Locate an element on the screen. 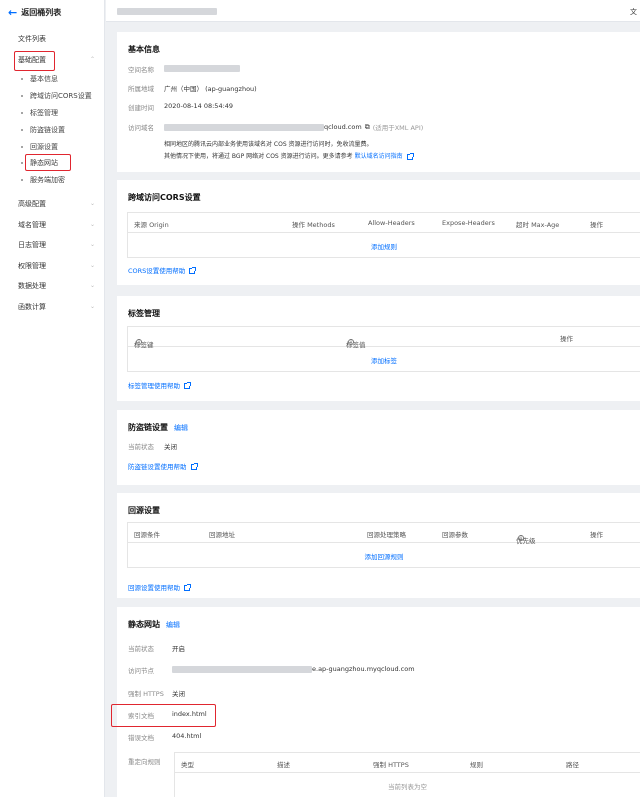 This screenshot has width=640, height=797. field-label: 错误文档 is located at coordinates (141, 738).